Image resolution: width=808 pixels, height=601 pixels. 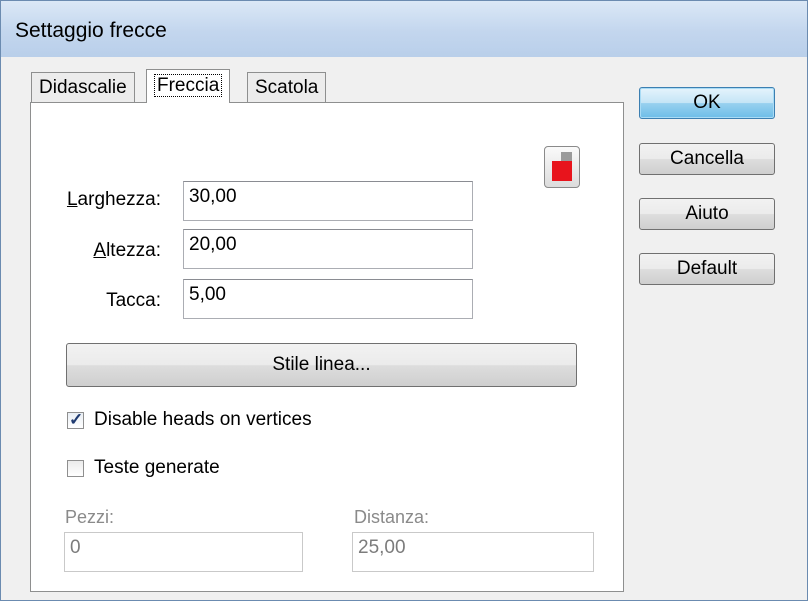 I want to click on title-bar: Settaggio frecce, so click(x=404, y=29).